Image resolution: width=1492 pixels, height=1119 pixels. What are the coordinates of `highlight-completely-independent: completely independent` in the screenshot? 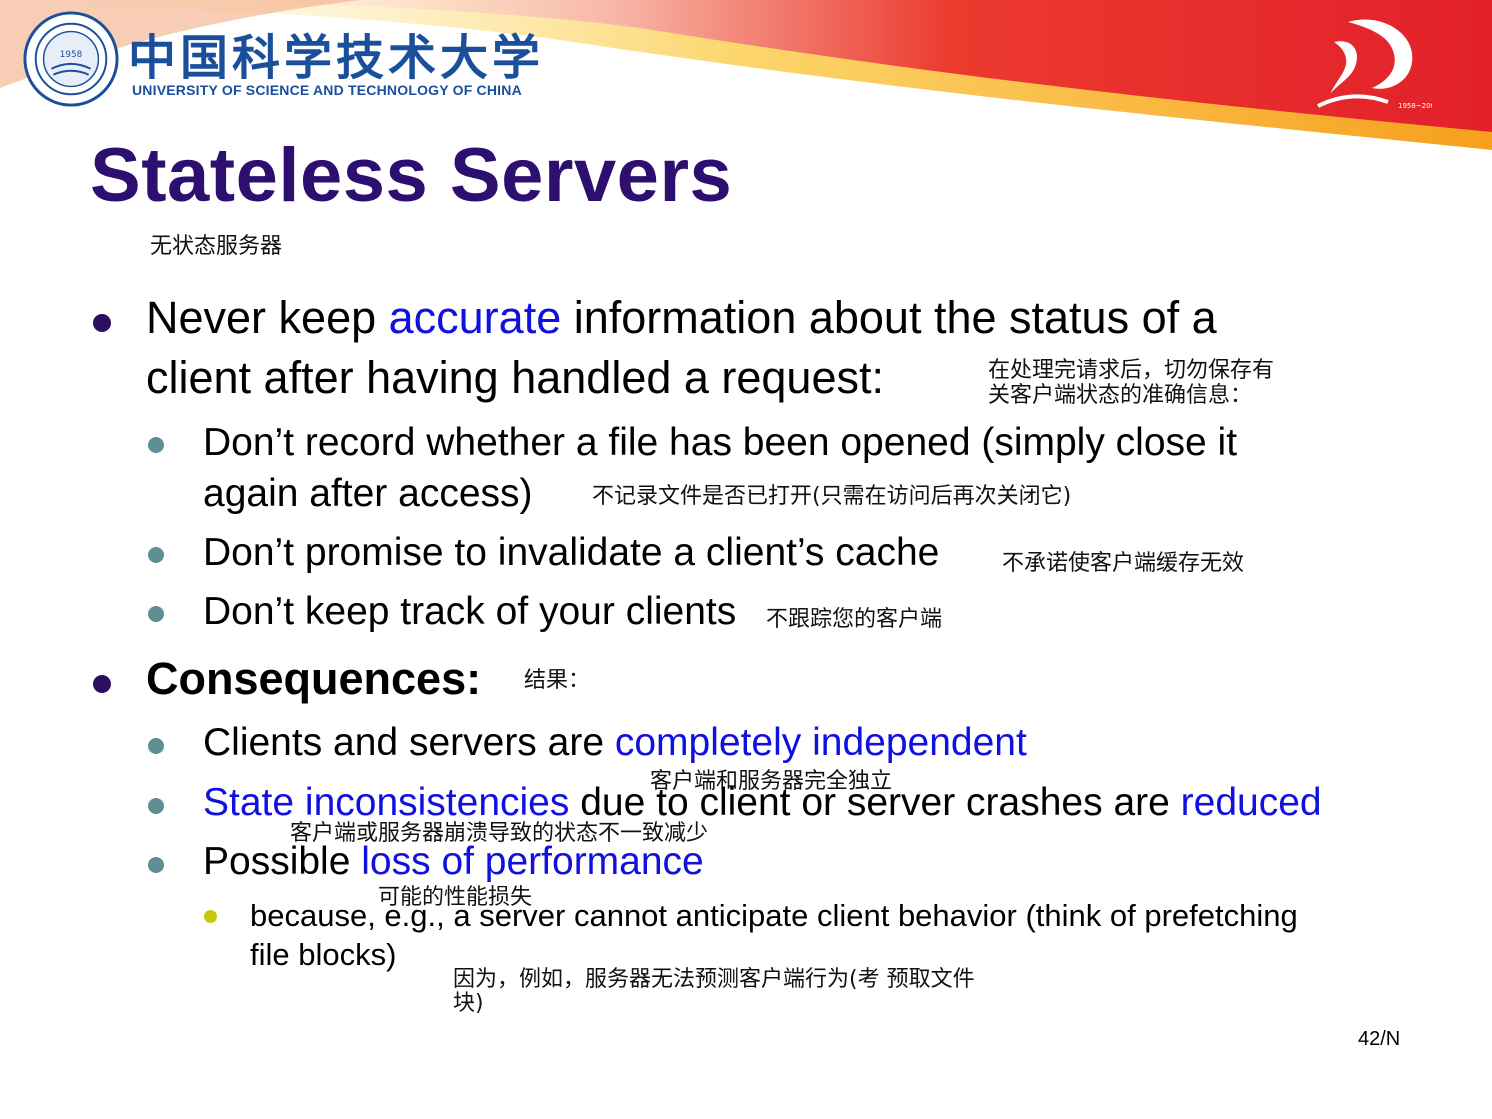 It's located at (820, 742).